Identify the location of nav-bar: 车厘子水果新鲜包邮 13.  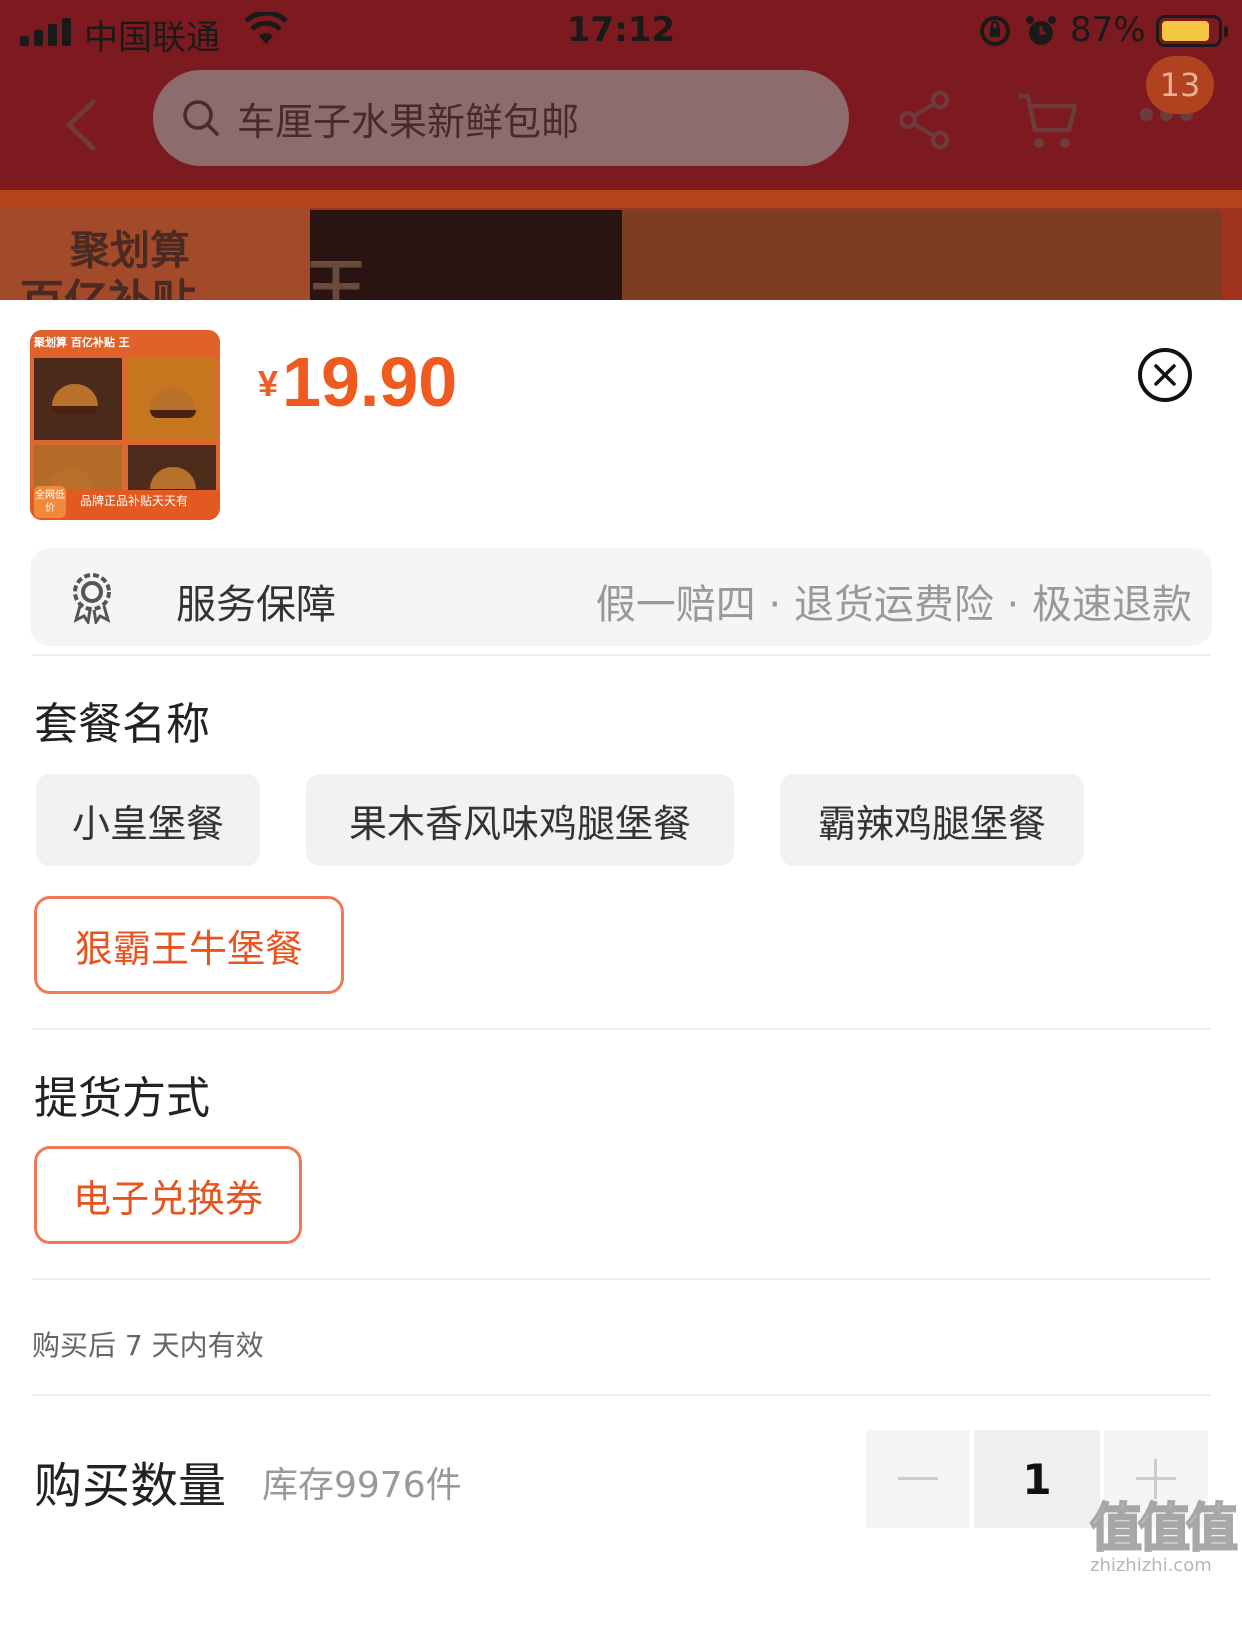
(621, 123).